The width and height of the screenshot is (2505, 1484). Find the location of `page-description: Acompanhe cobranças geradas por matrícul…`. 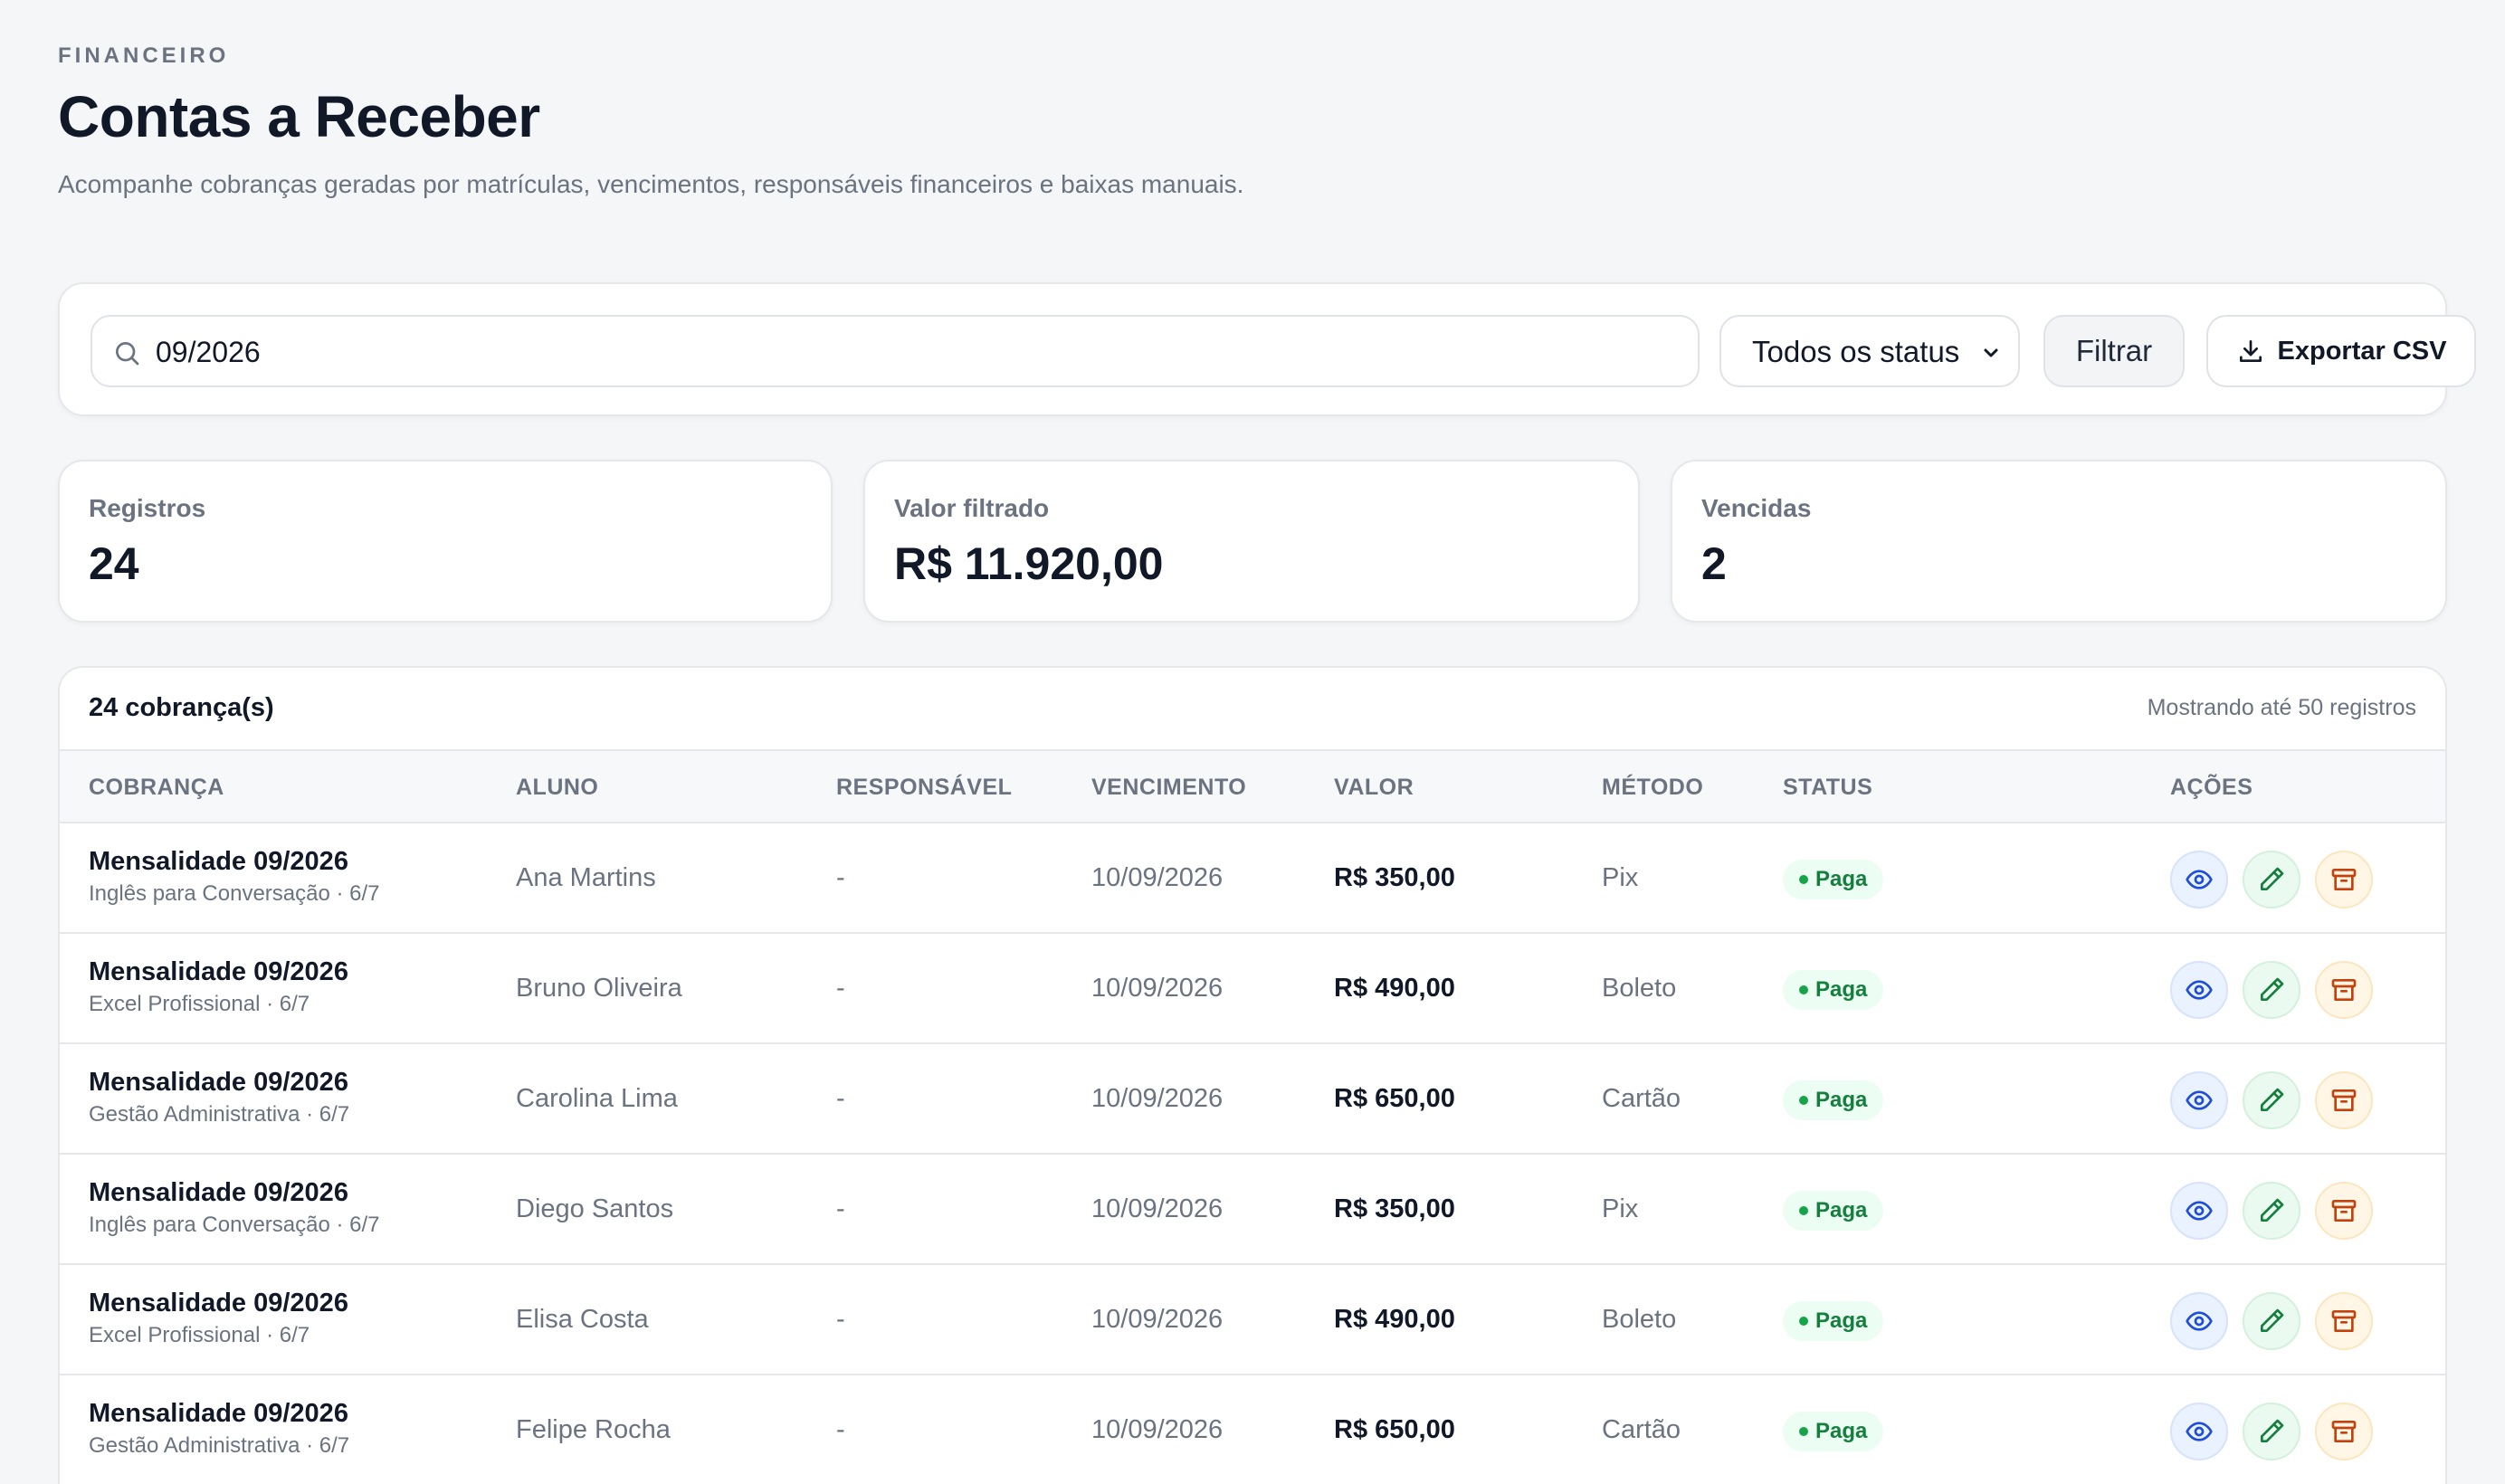

page-description: Acompanhe cobranças geradas por matrícul… is located at coordinates (651, 184).